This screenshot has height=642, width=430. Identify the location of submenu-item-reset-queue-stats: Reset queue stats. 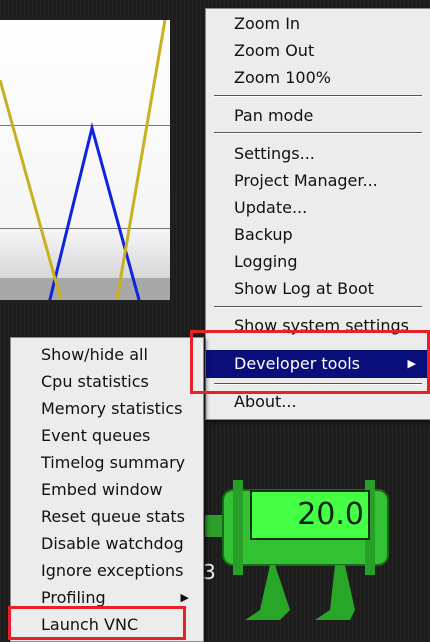
(107, 517).